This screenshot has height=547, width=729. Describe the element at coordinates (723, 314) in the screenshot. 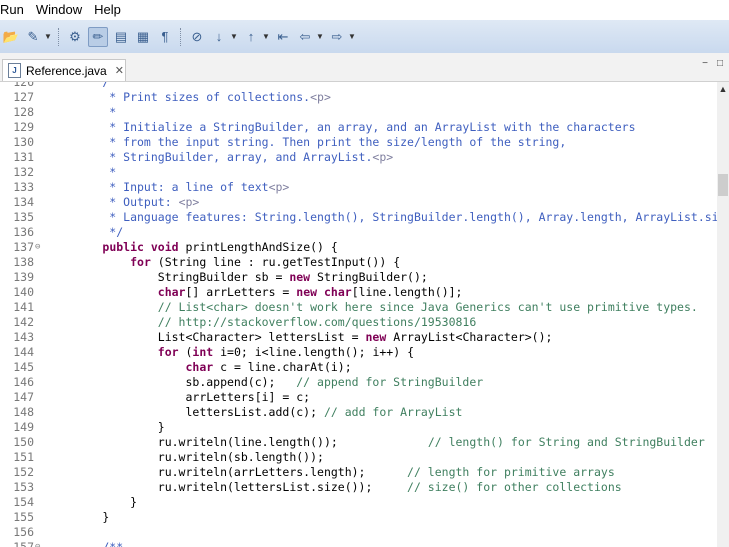

I see `vertical-scrollbar: ▲` at that location.